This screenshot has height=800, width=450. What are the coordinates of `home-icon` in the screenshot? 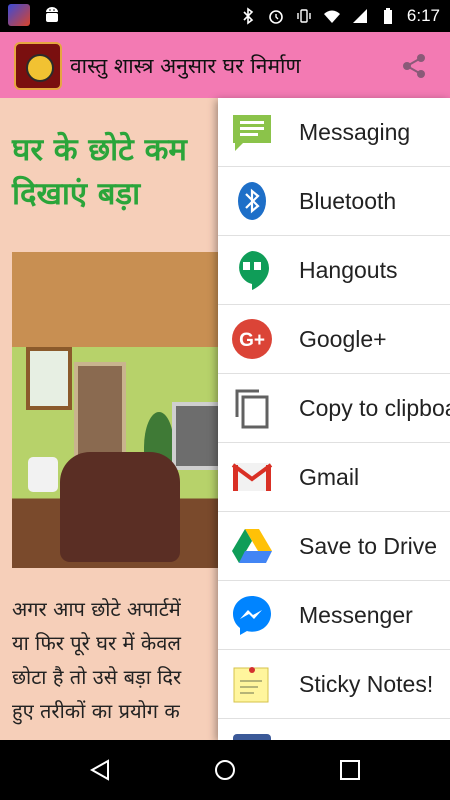 It's located at (225, 770).